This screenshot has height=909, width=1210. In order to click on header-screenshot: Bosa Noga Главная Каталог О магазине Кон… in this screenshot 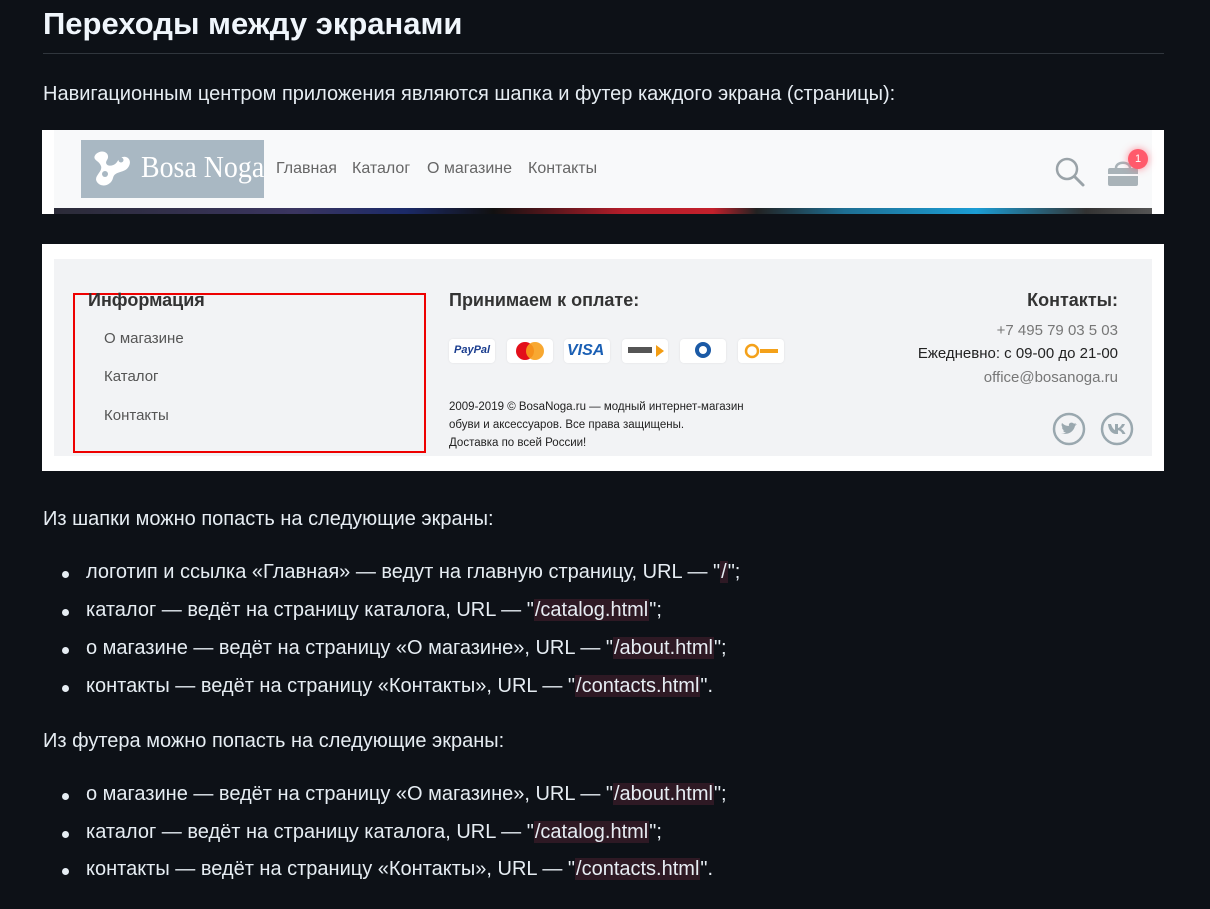, I will do `click(603, 172)`.